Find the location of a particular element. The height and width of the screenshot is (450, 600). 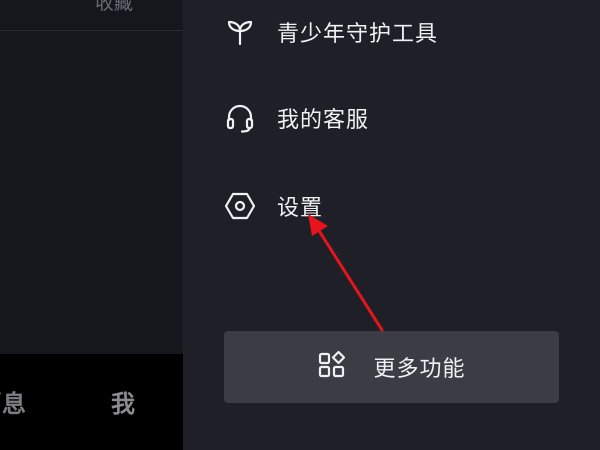

menu-item-label: 设置 is located at coordinates (300, 208).